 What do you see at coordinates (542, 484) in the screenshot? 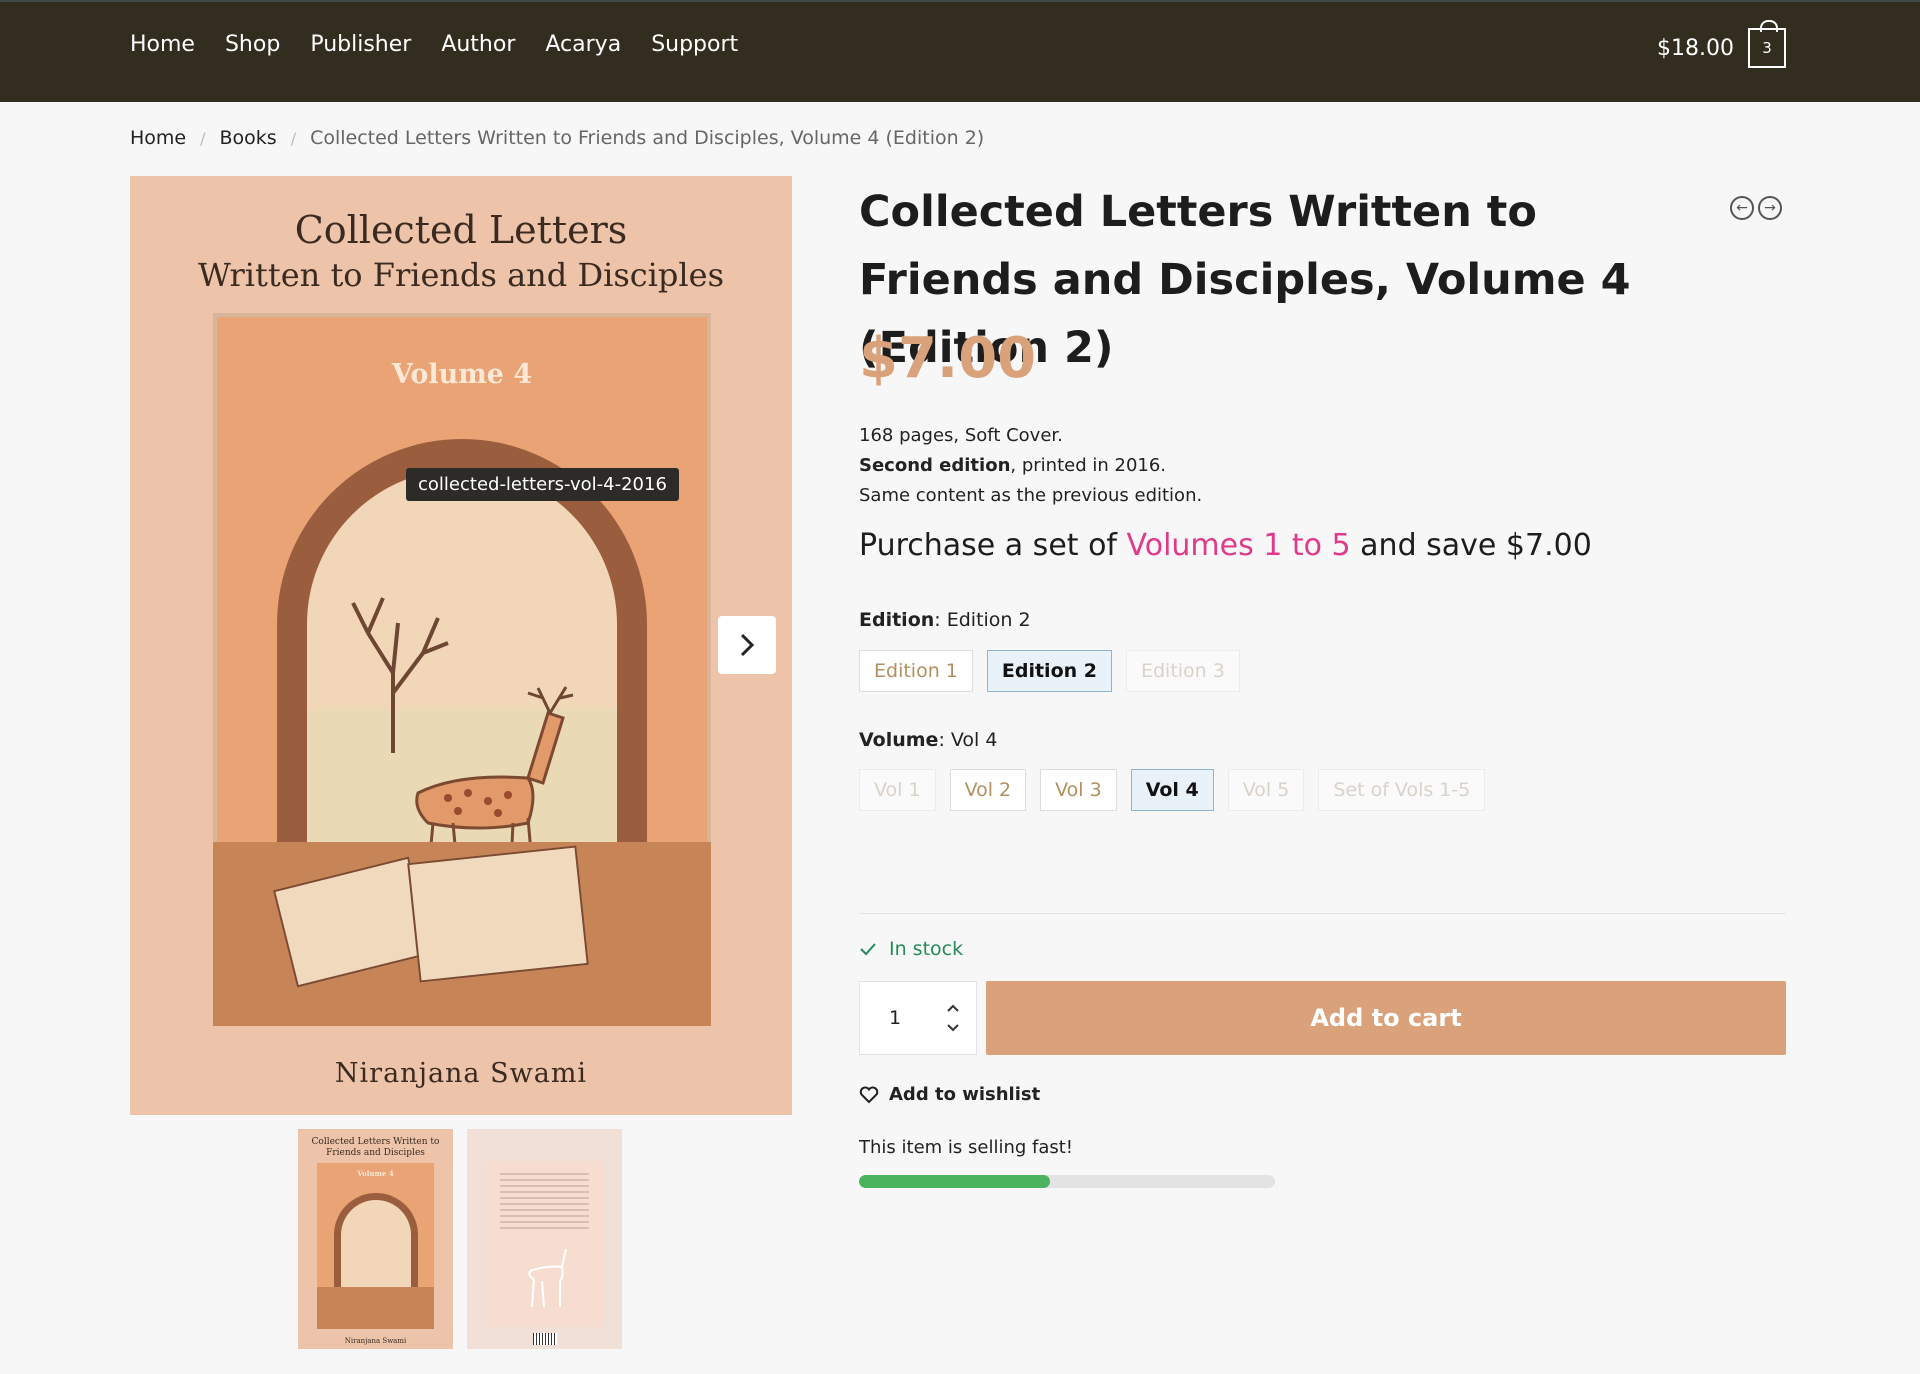
I see `image-tooltip: collected-letters-vol-4-2016` at bounding box center [542, 484].